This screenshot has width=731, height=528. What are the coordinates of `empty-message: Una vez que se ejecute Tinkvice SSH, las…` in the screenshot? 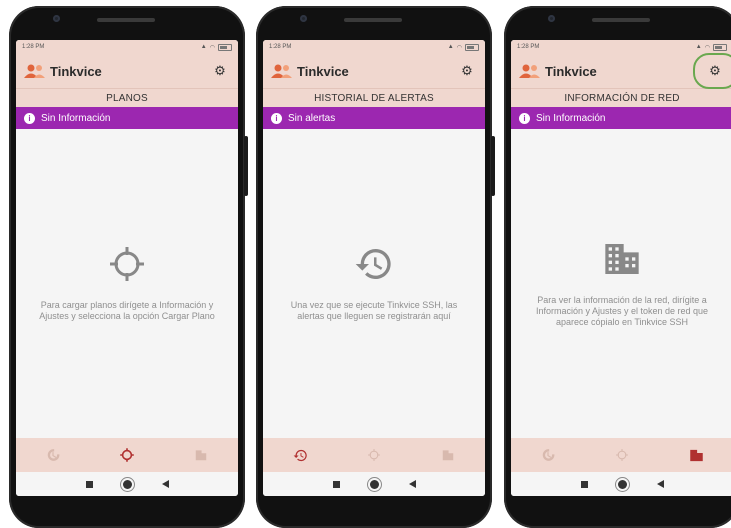 It's located at (374, 310).